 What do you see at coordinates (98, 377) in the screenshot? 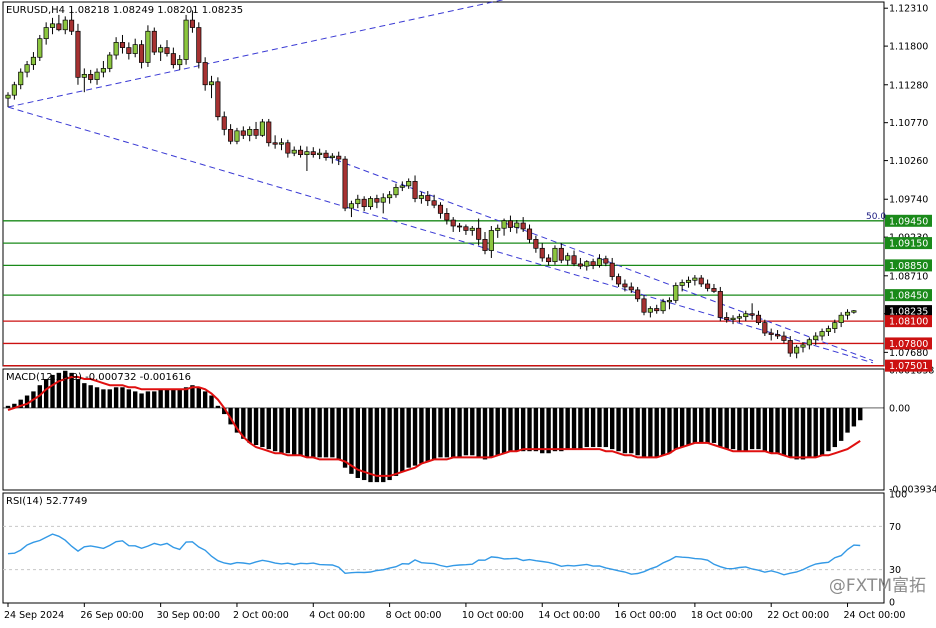
I see `macd-panel-header: MACD(12,26,9) -0.000732 -0.001616` at bounding box center [98, 377].